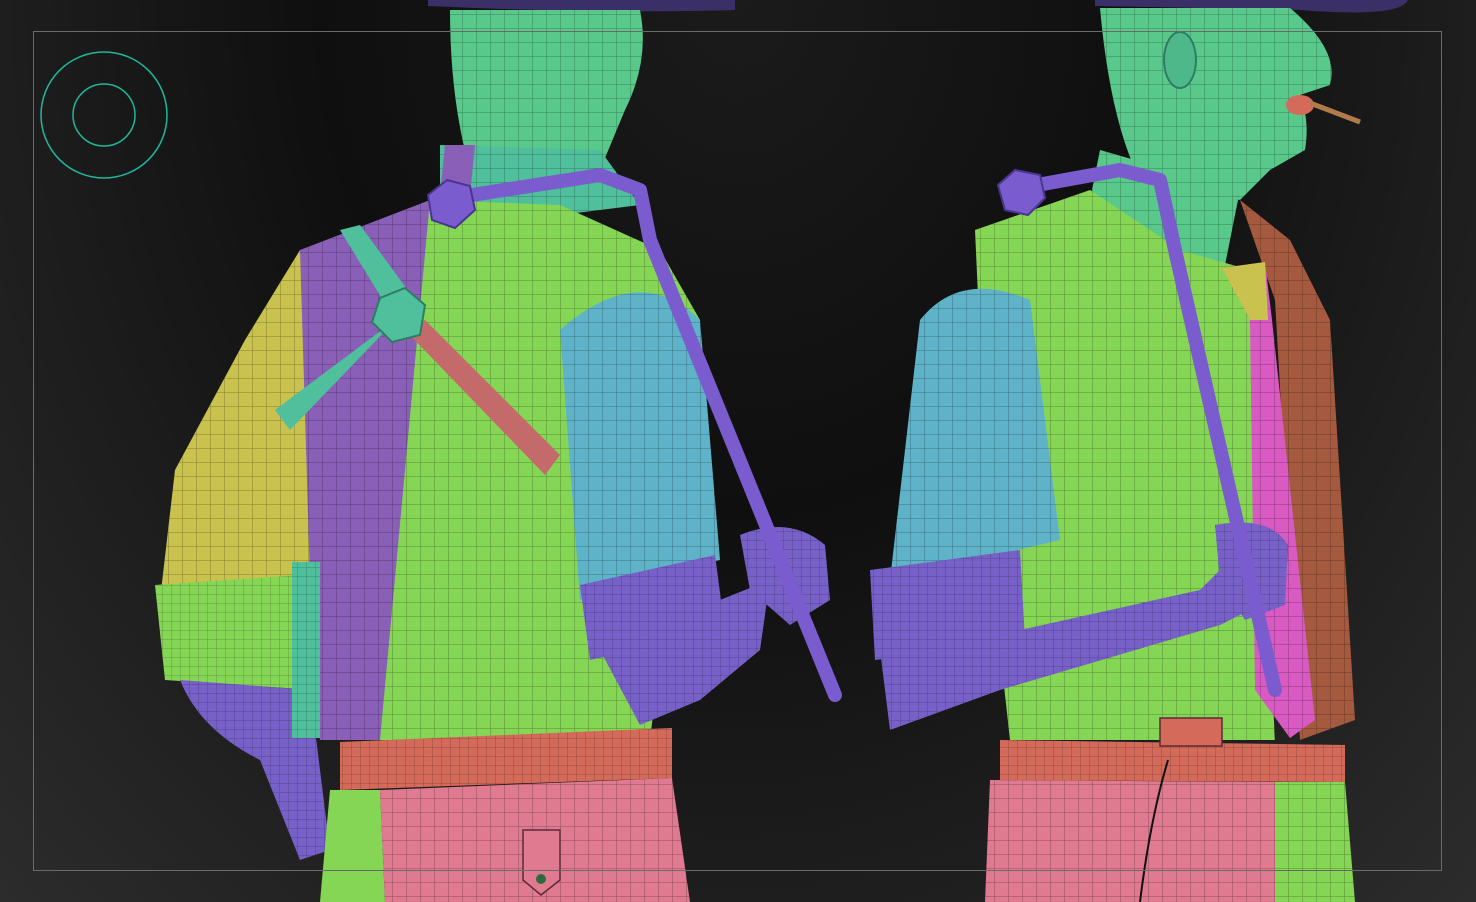  What do you see at coordinates (104, 115) in the screenshot?
I see `navigation-gizmo-icon` at bounding box center [104, 115].